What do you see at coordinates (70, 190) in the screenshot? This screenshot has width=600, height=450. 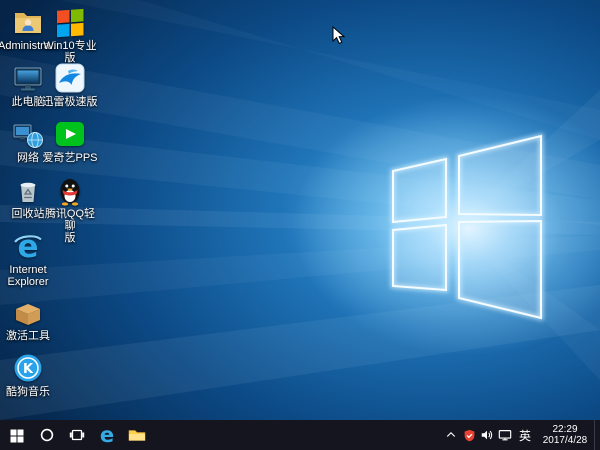 I see `qq-icon` at bounding box center [70, 190].